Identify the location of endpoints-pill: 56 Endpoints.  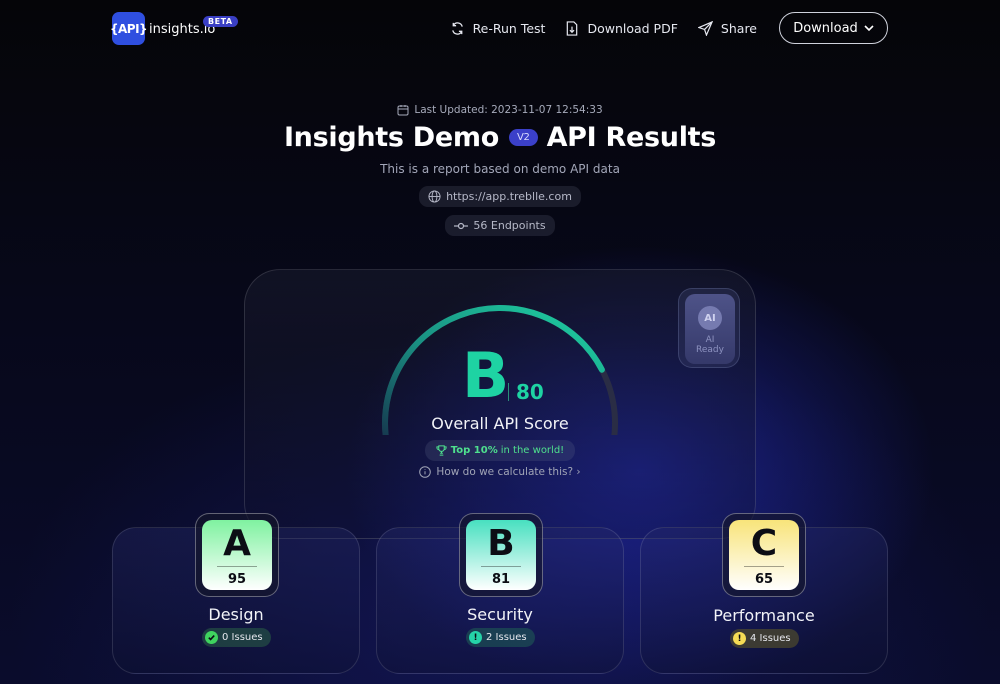
(500, 225).